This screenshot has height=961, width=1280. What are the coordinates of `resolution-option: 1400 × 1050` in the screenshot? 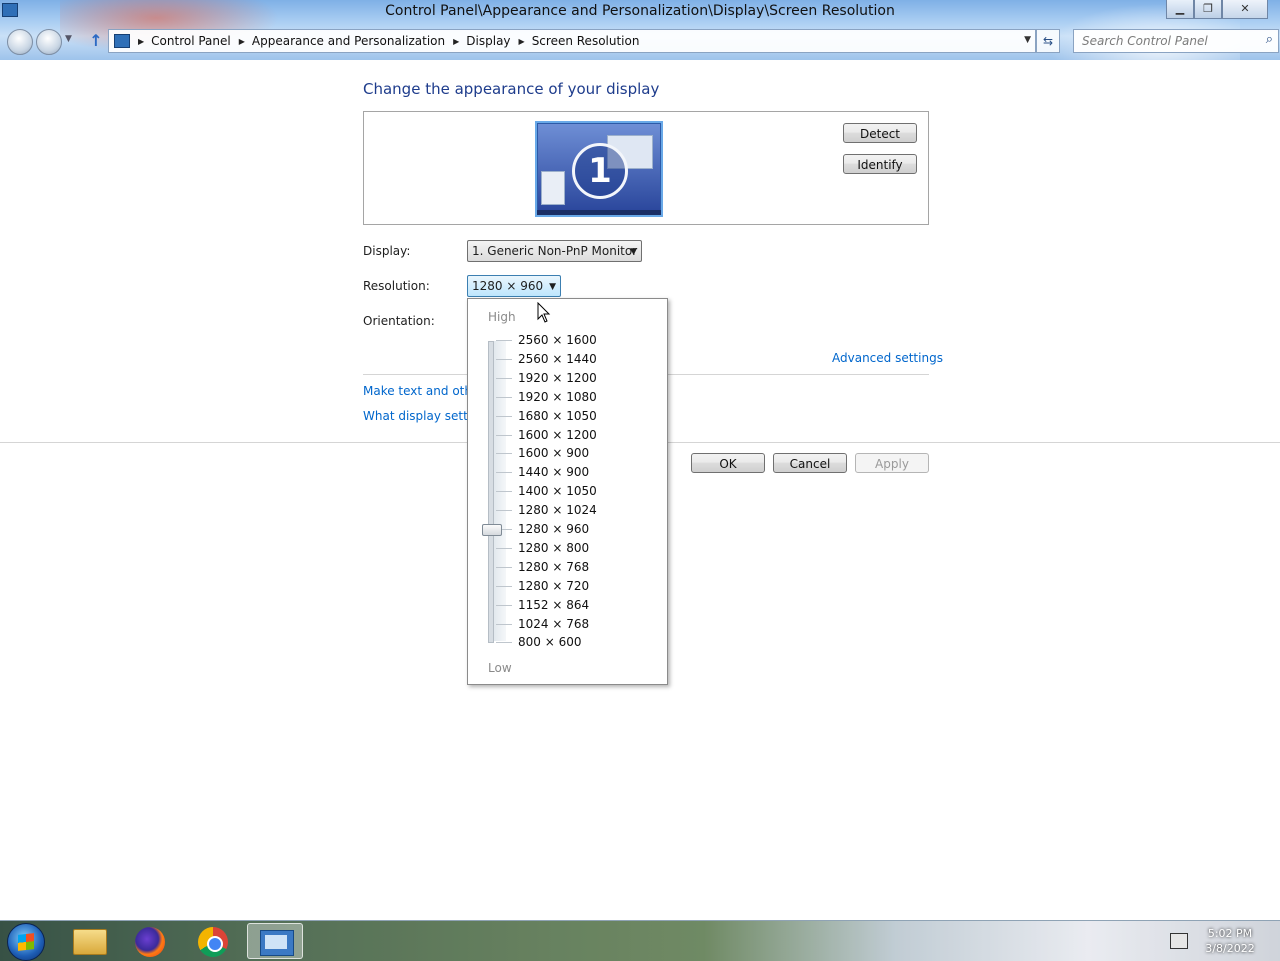 It's located at (557, 491).